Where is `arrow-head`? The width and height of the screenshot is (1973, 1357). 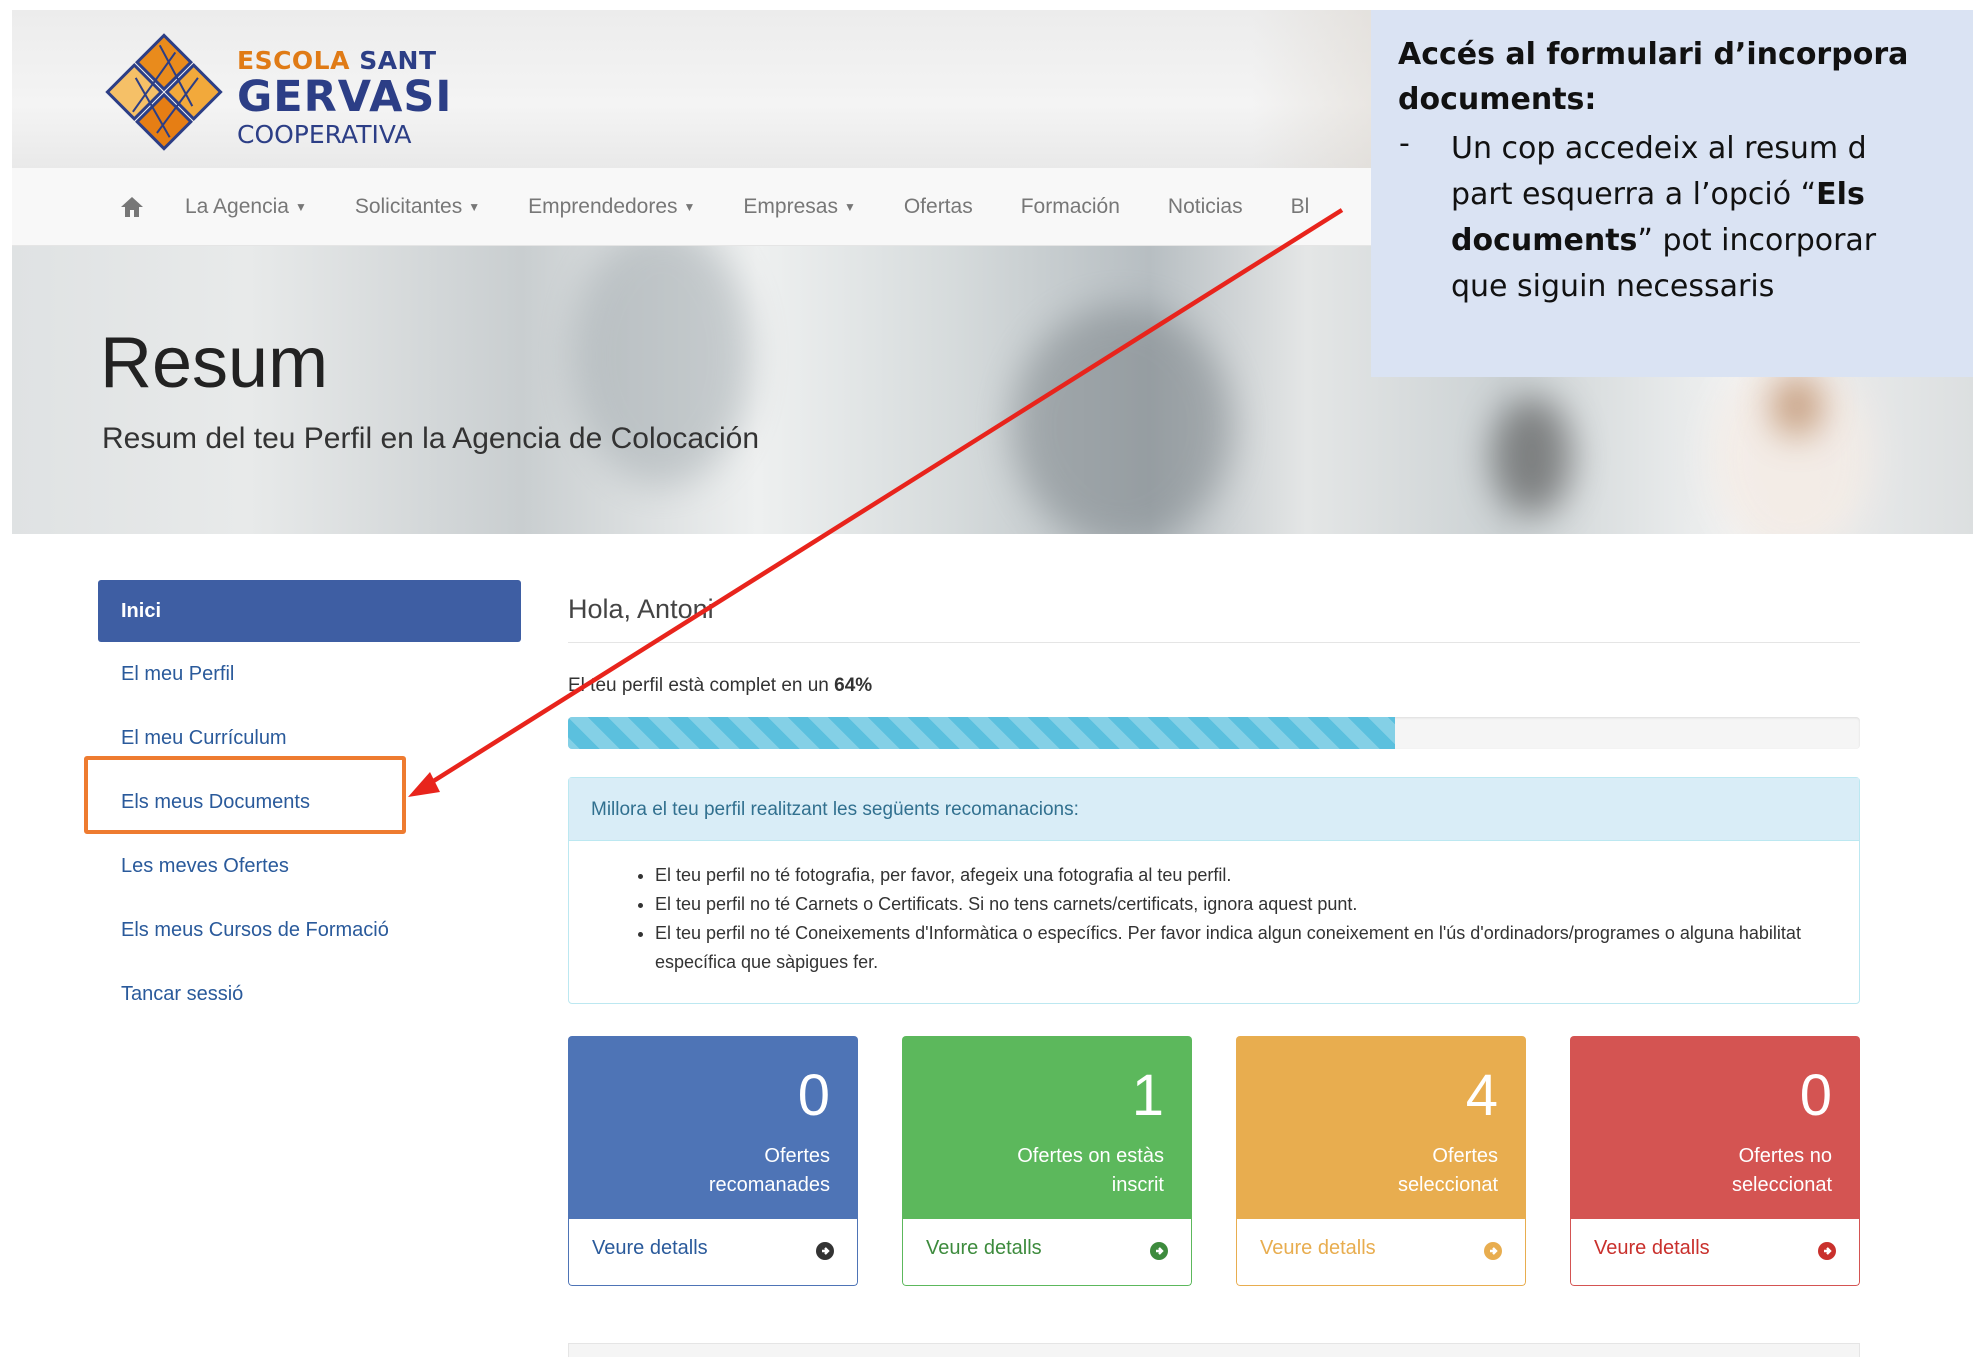
arrow-head is located at coordinates (424, 784).